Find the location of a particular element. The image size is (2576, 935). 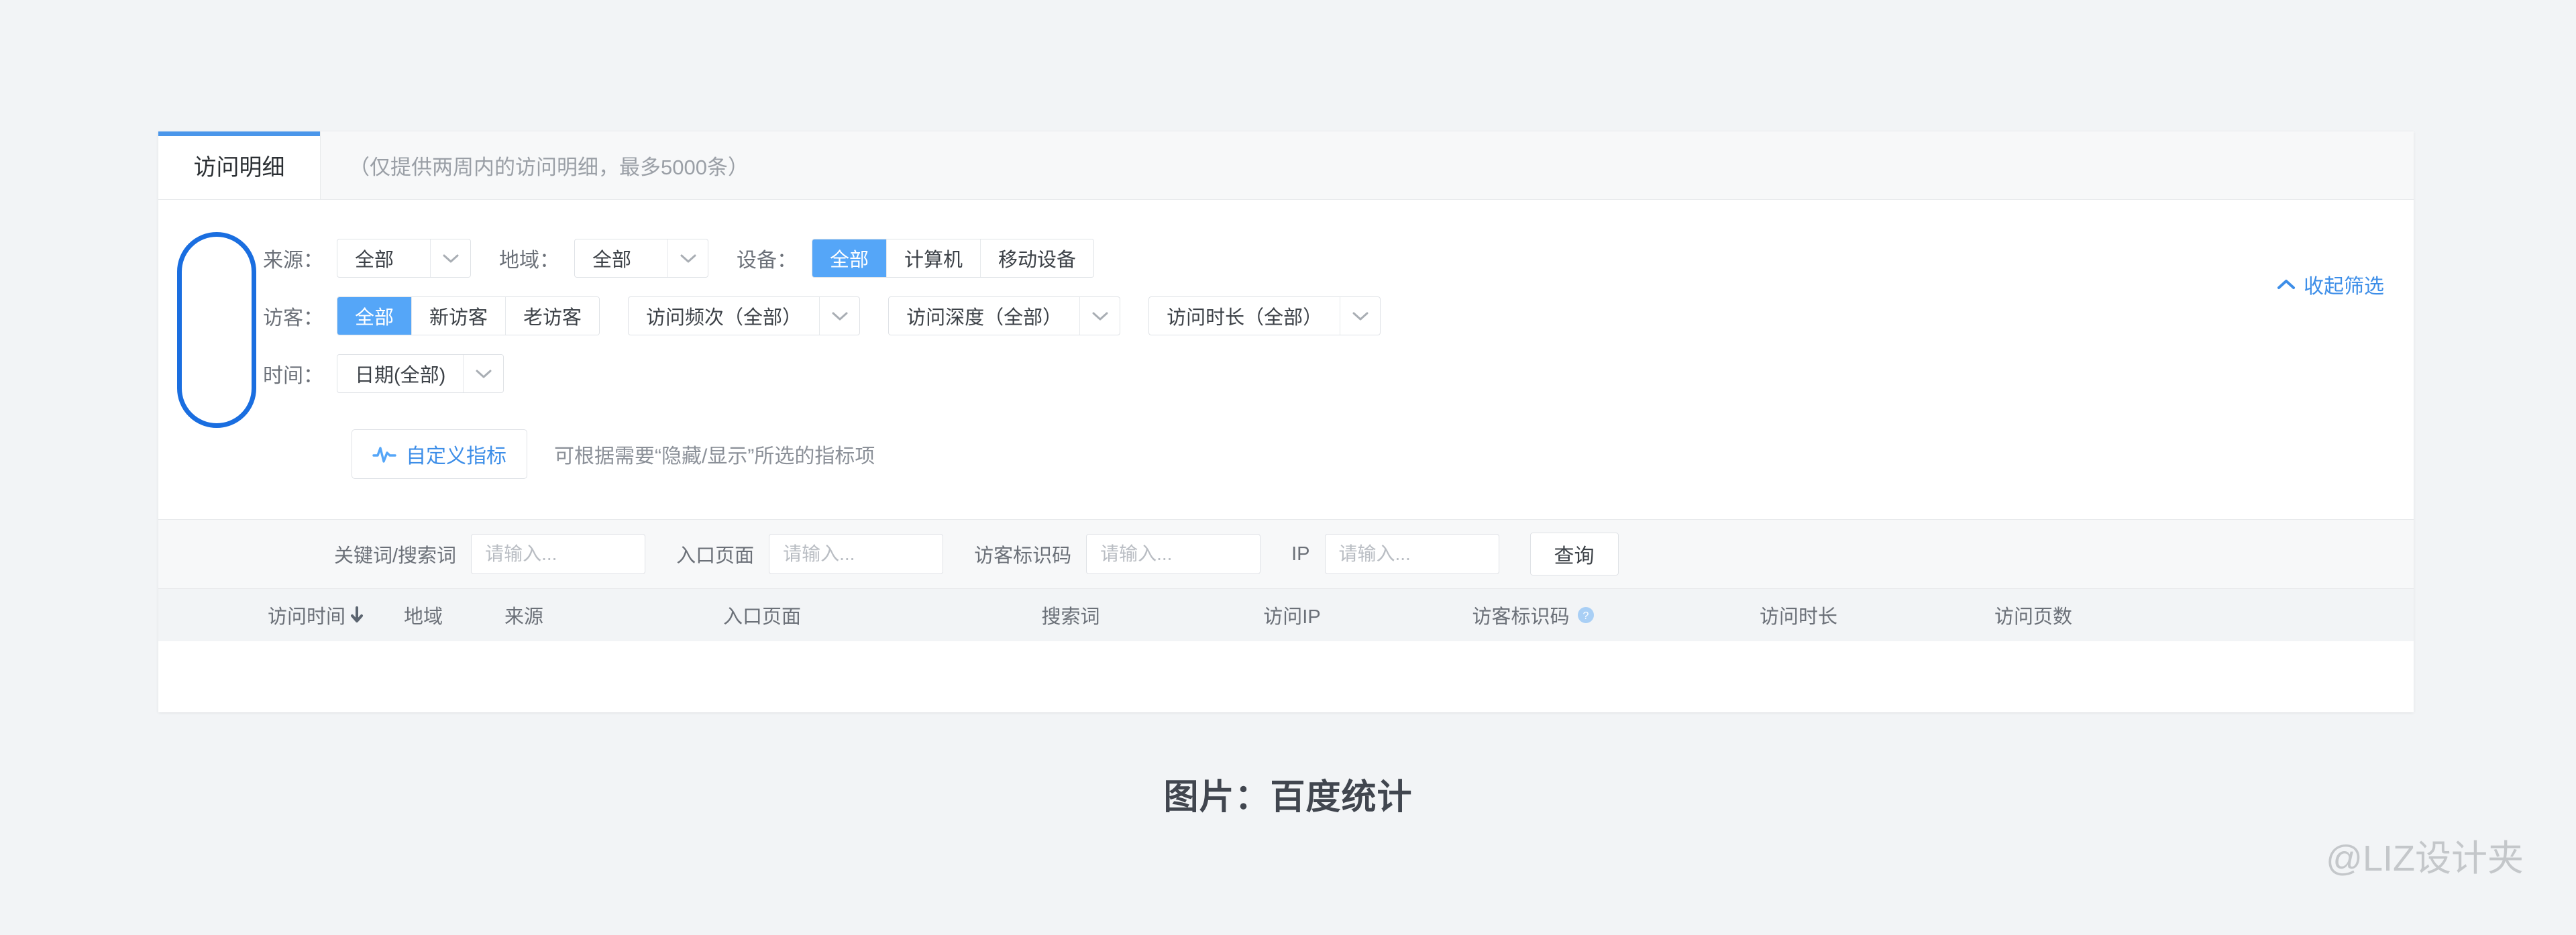

column-landing-page: 入口页面 is located at coordinates (762, 615).